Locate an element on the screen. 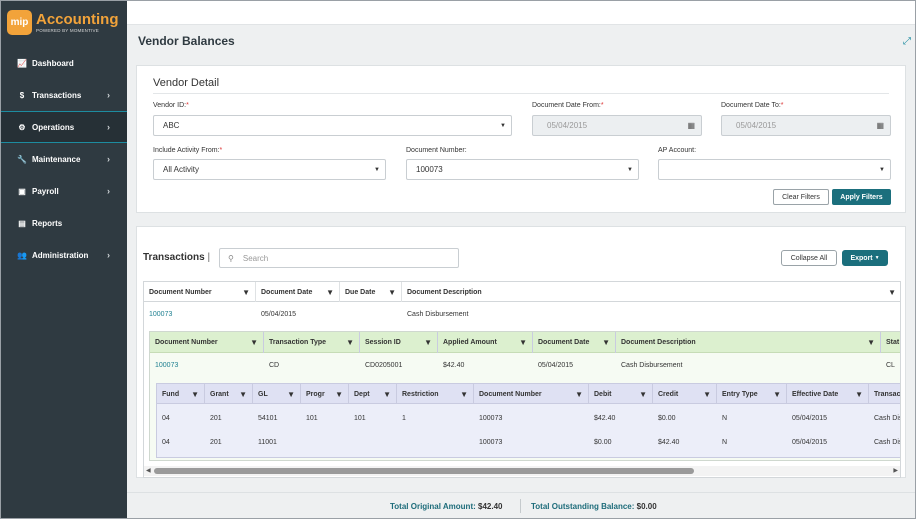 This screenshot has height=519, width=916. app-logo: mip Accounting POWERED BY MOMENTIVE is located at coordinates (63, 22).